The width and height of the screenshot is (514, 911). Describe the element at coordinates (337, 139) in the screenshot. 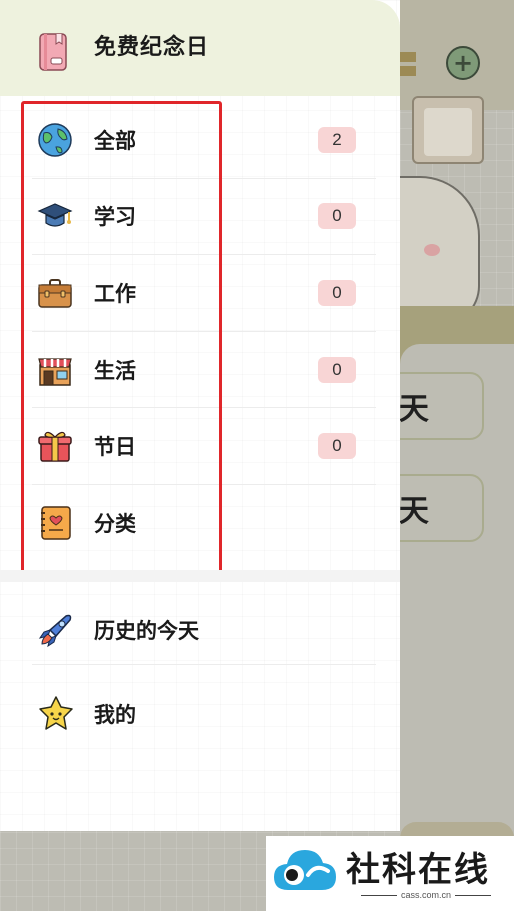

I see `count-badge: 2` at that location.